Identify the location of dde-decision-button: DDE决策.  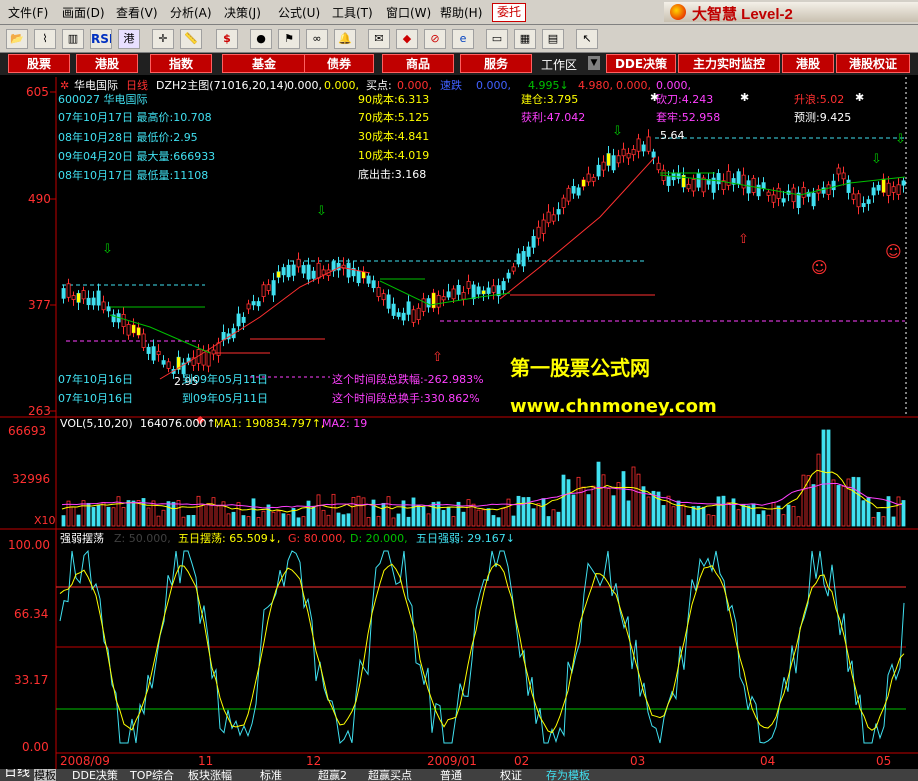
(641, 63).